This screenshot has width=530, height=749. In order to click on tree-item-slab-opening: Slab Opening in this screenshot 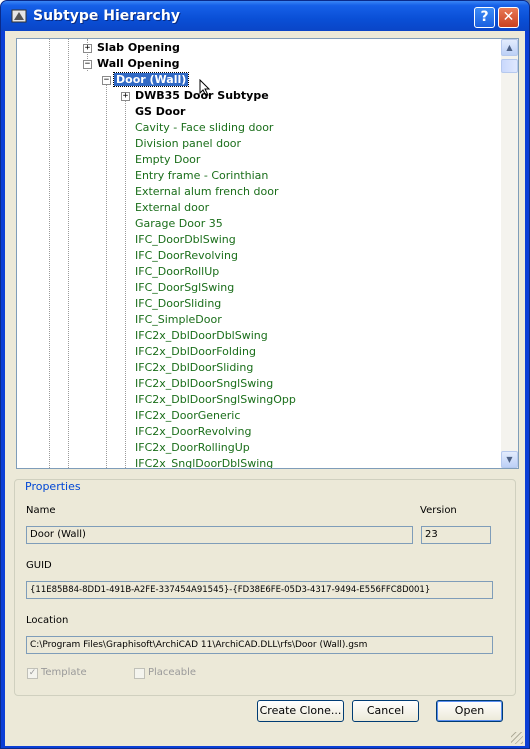, I will do `click(138, 47)`.